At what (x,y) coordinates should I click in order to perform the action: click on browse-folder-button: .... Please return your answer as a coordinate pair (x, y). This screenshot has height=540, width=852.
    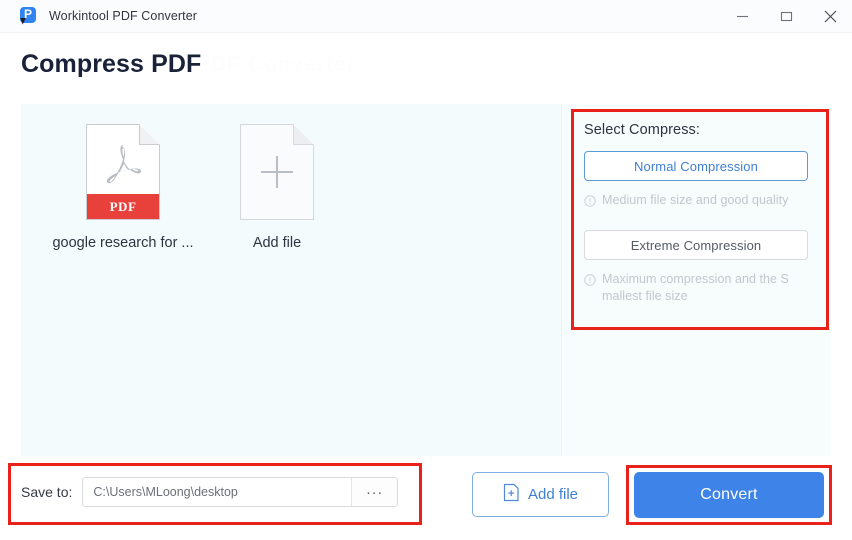
    Looking at the image, I should click on (374, 492).